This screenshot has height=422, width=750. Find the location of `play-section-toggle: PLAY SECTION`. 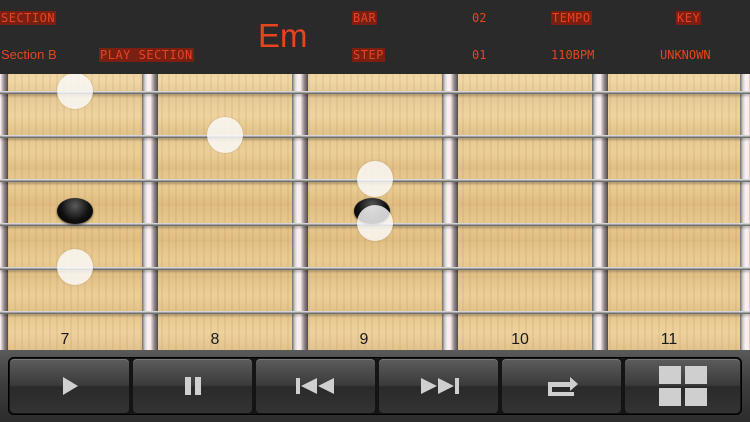

play-section-toggle: PLAY SECTION is located at coordinates (146, 55).